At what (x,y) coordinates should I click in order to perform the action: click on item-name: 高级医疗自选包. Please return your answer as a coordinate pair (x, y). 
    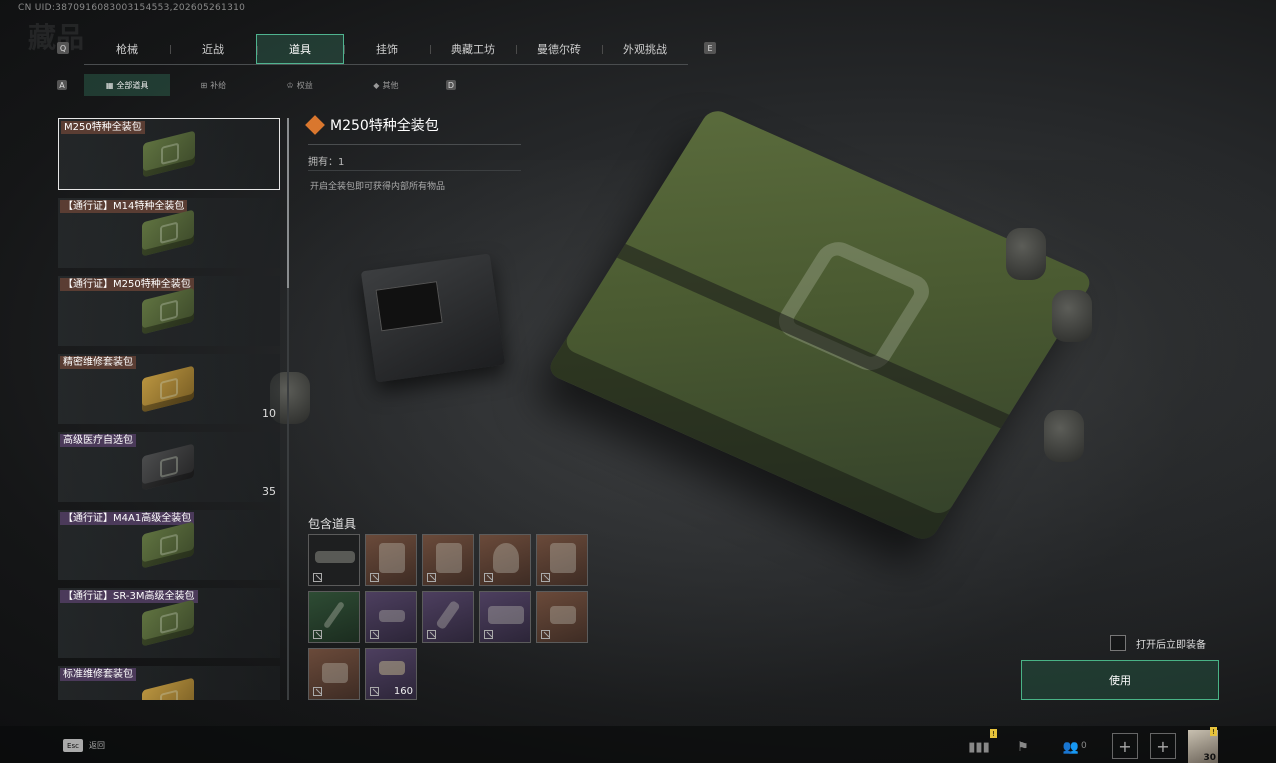
    Looking at the image, I should click on (98, 440).